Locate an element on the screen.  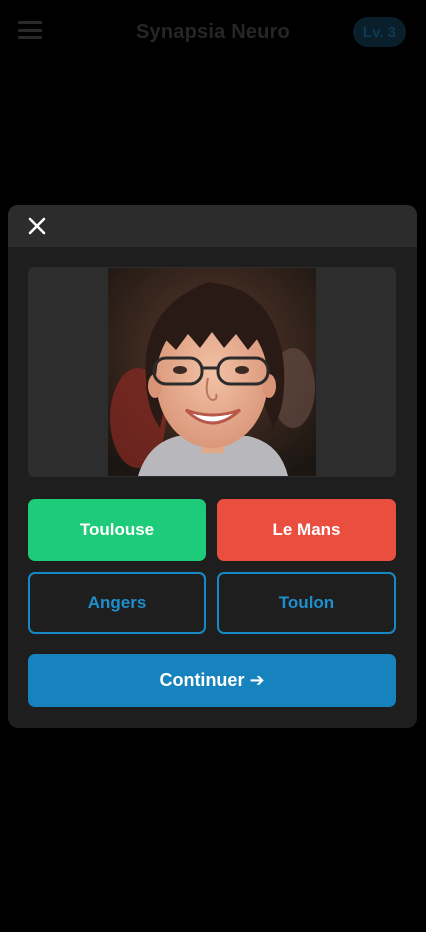
top-bar: Synapsia Neuro Lv. 3 is located at coordinates (213, 32).